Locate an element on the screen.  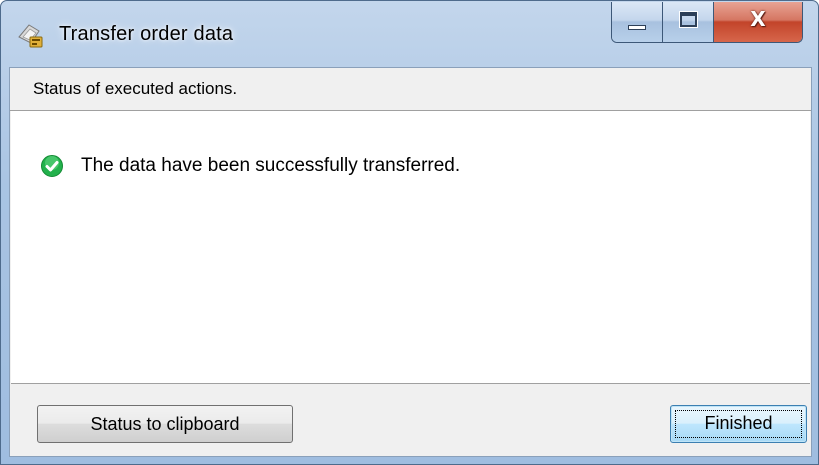
finished-button: Finished is located at coordinates (738, 424).